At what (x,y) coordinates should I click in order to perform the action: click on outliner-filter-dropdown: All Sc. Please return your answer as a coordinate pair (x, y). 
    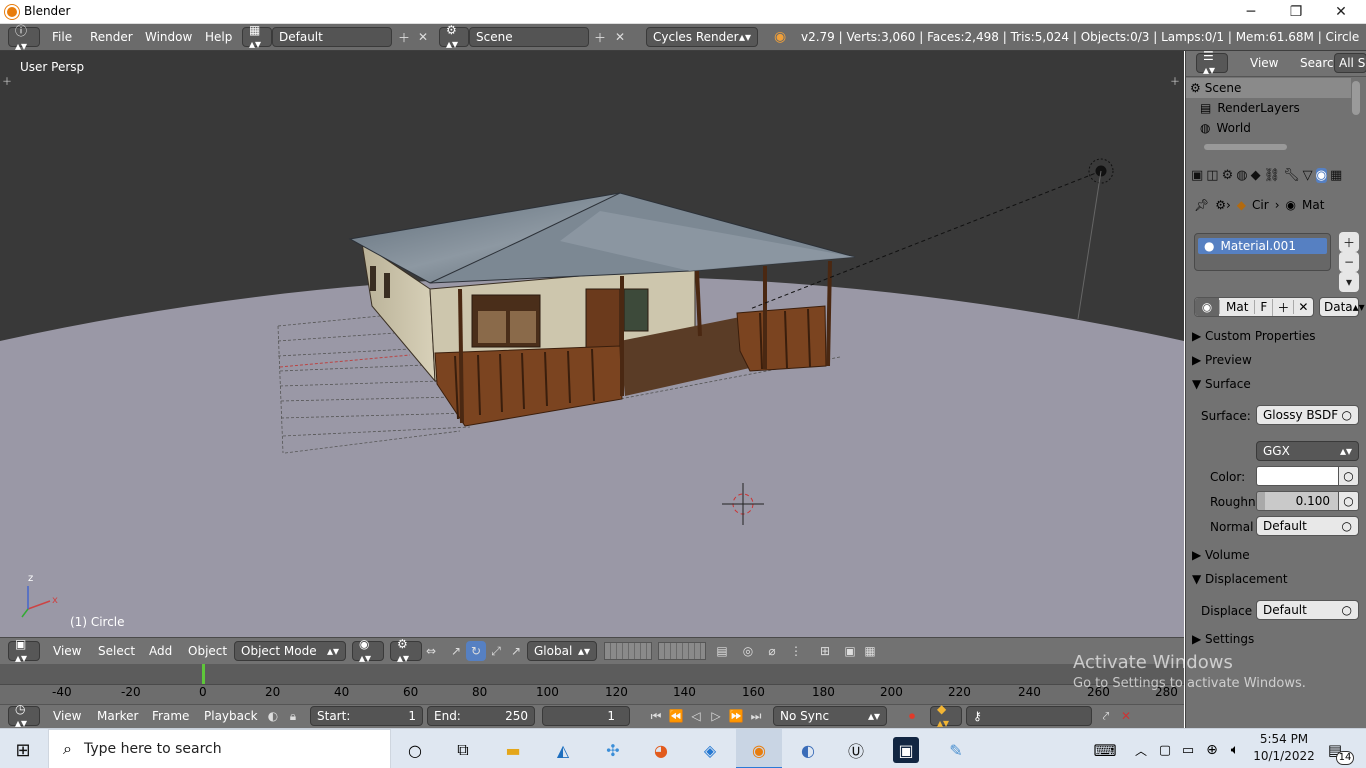
    Looking at the image, I should click on (1350, 63).